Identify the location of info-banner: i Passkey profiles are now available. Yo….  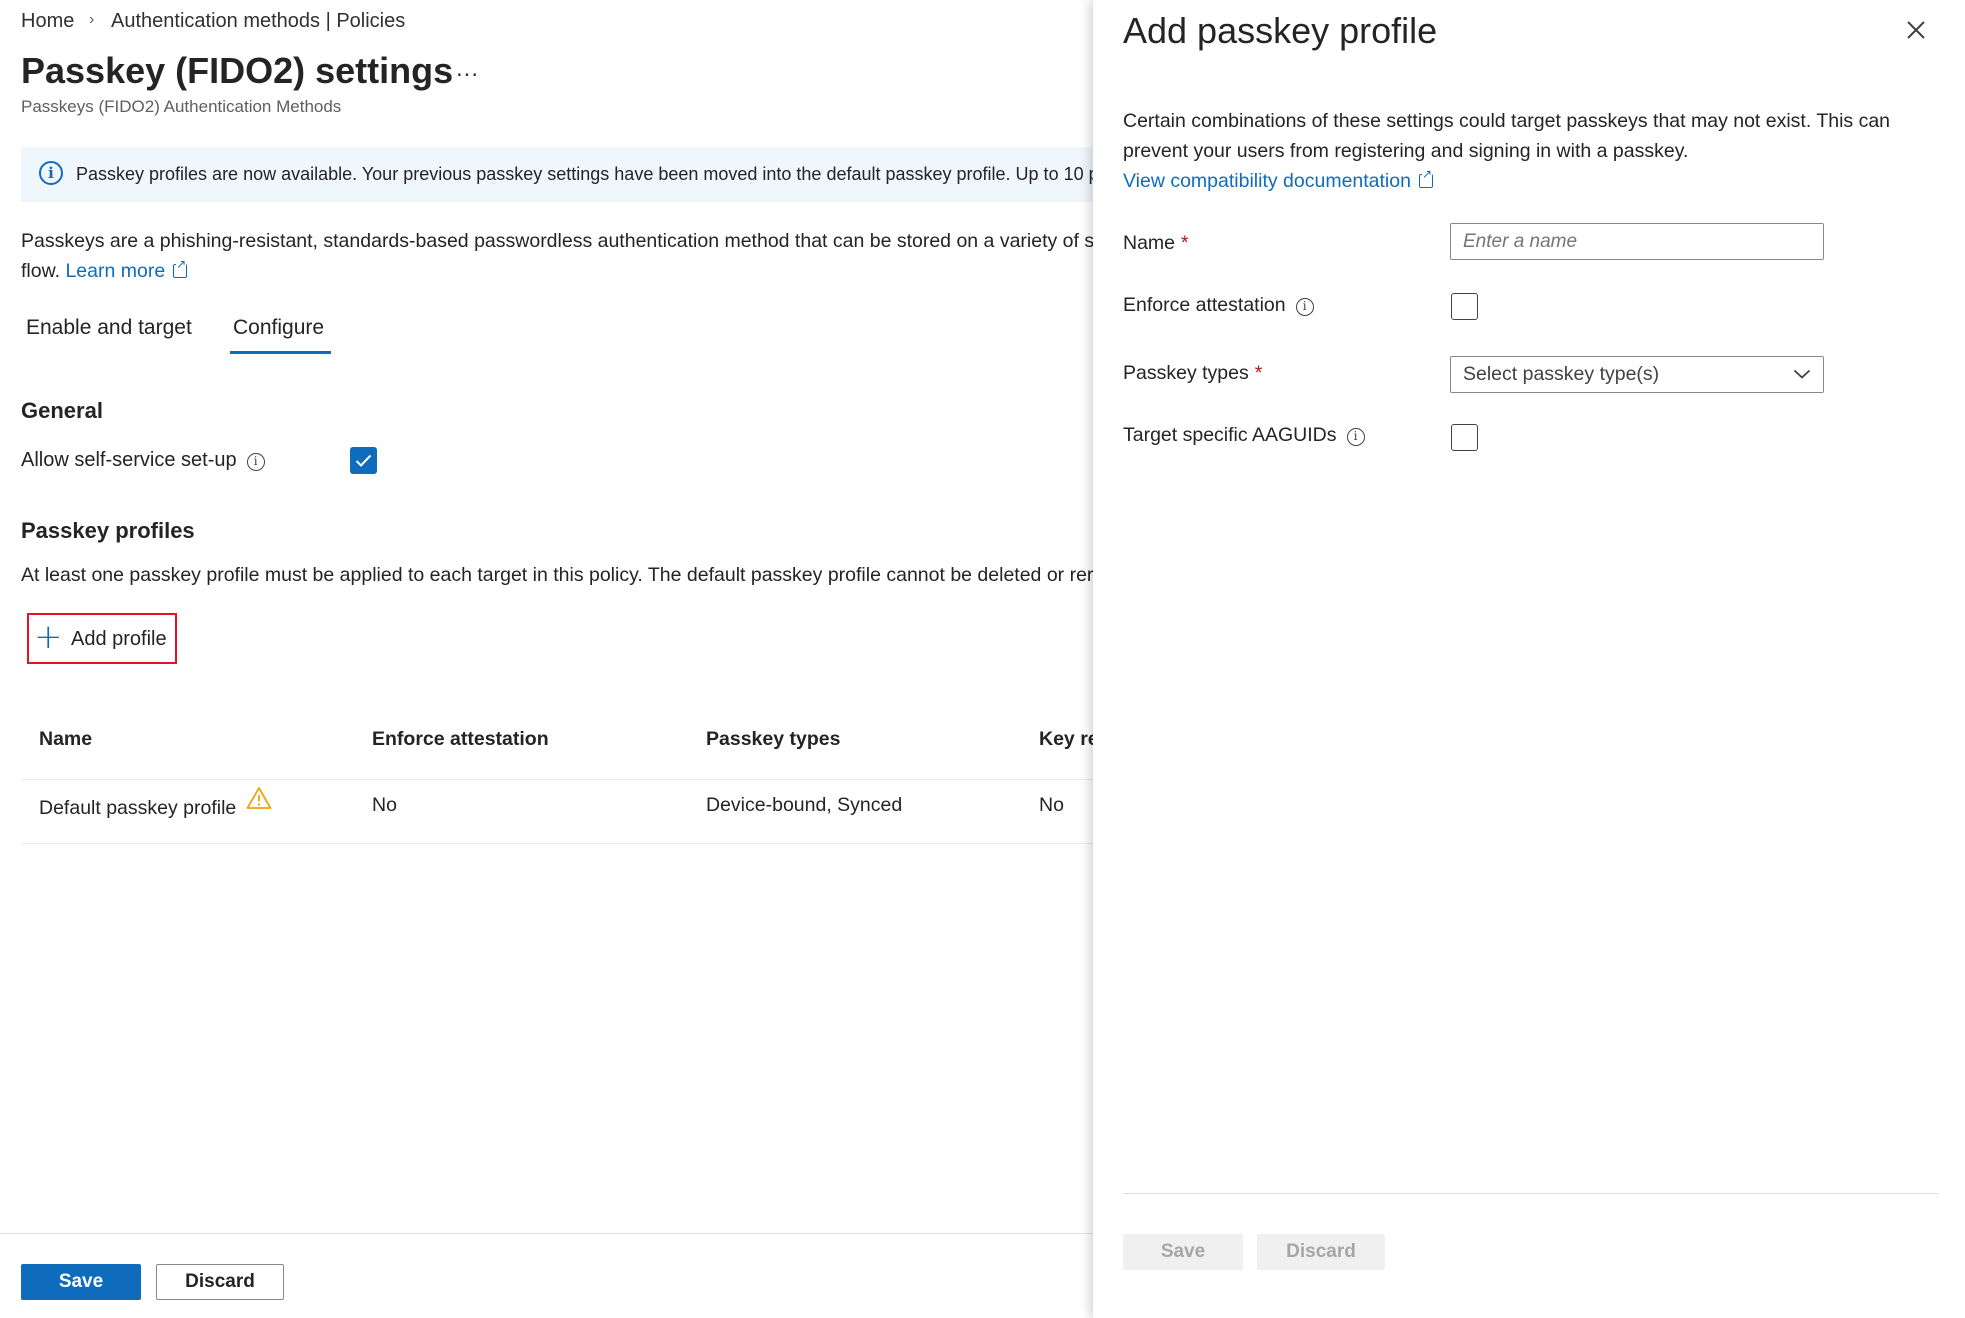
(557, 174).